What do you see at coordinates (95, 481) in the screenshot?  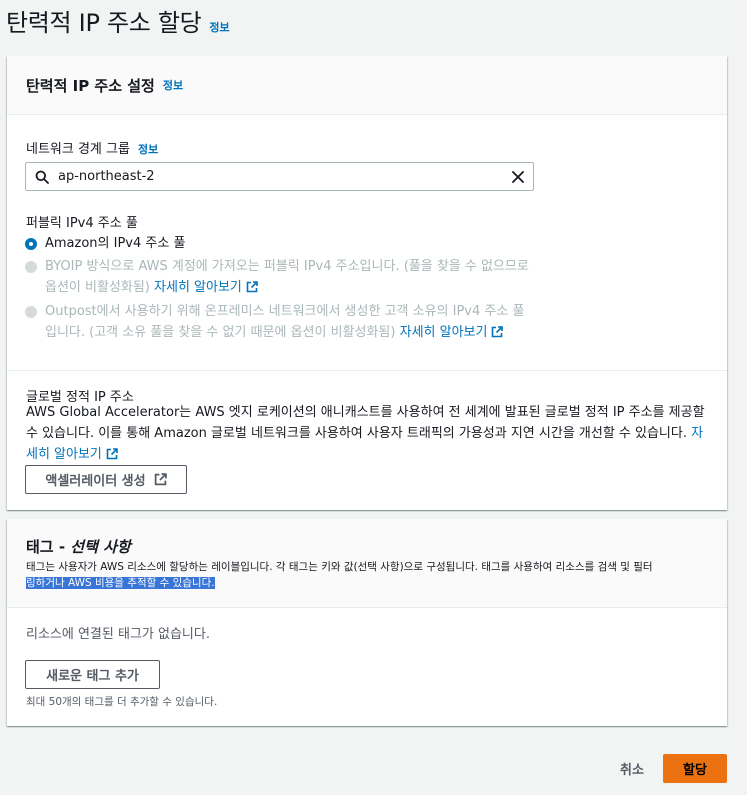 I see `create-accelerator-label: 액셀러레이터 생성` at bounding box center [95, 481].